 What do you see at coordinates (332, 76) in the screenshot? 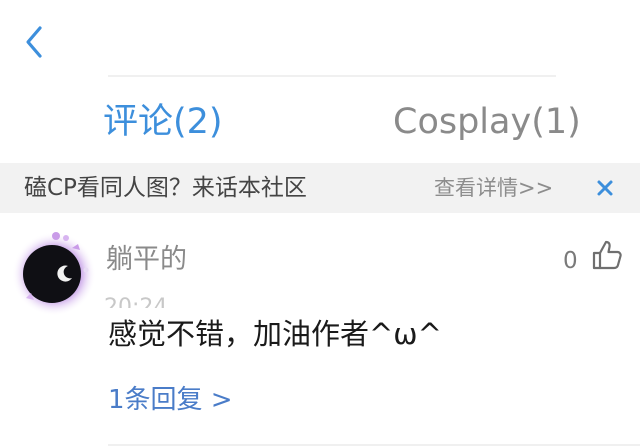
I see `divider` at bounding box center [332, 76].